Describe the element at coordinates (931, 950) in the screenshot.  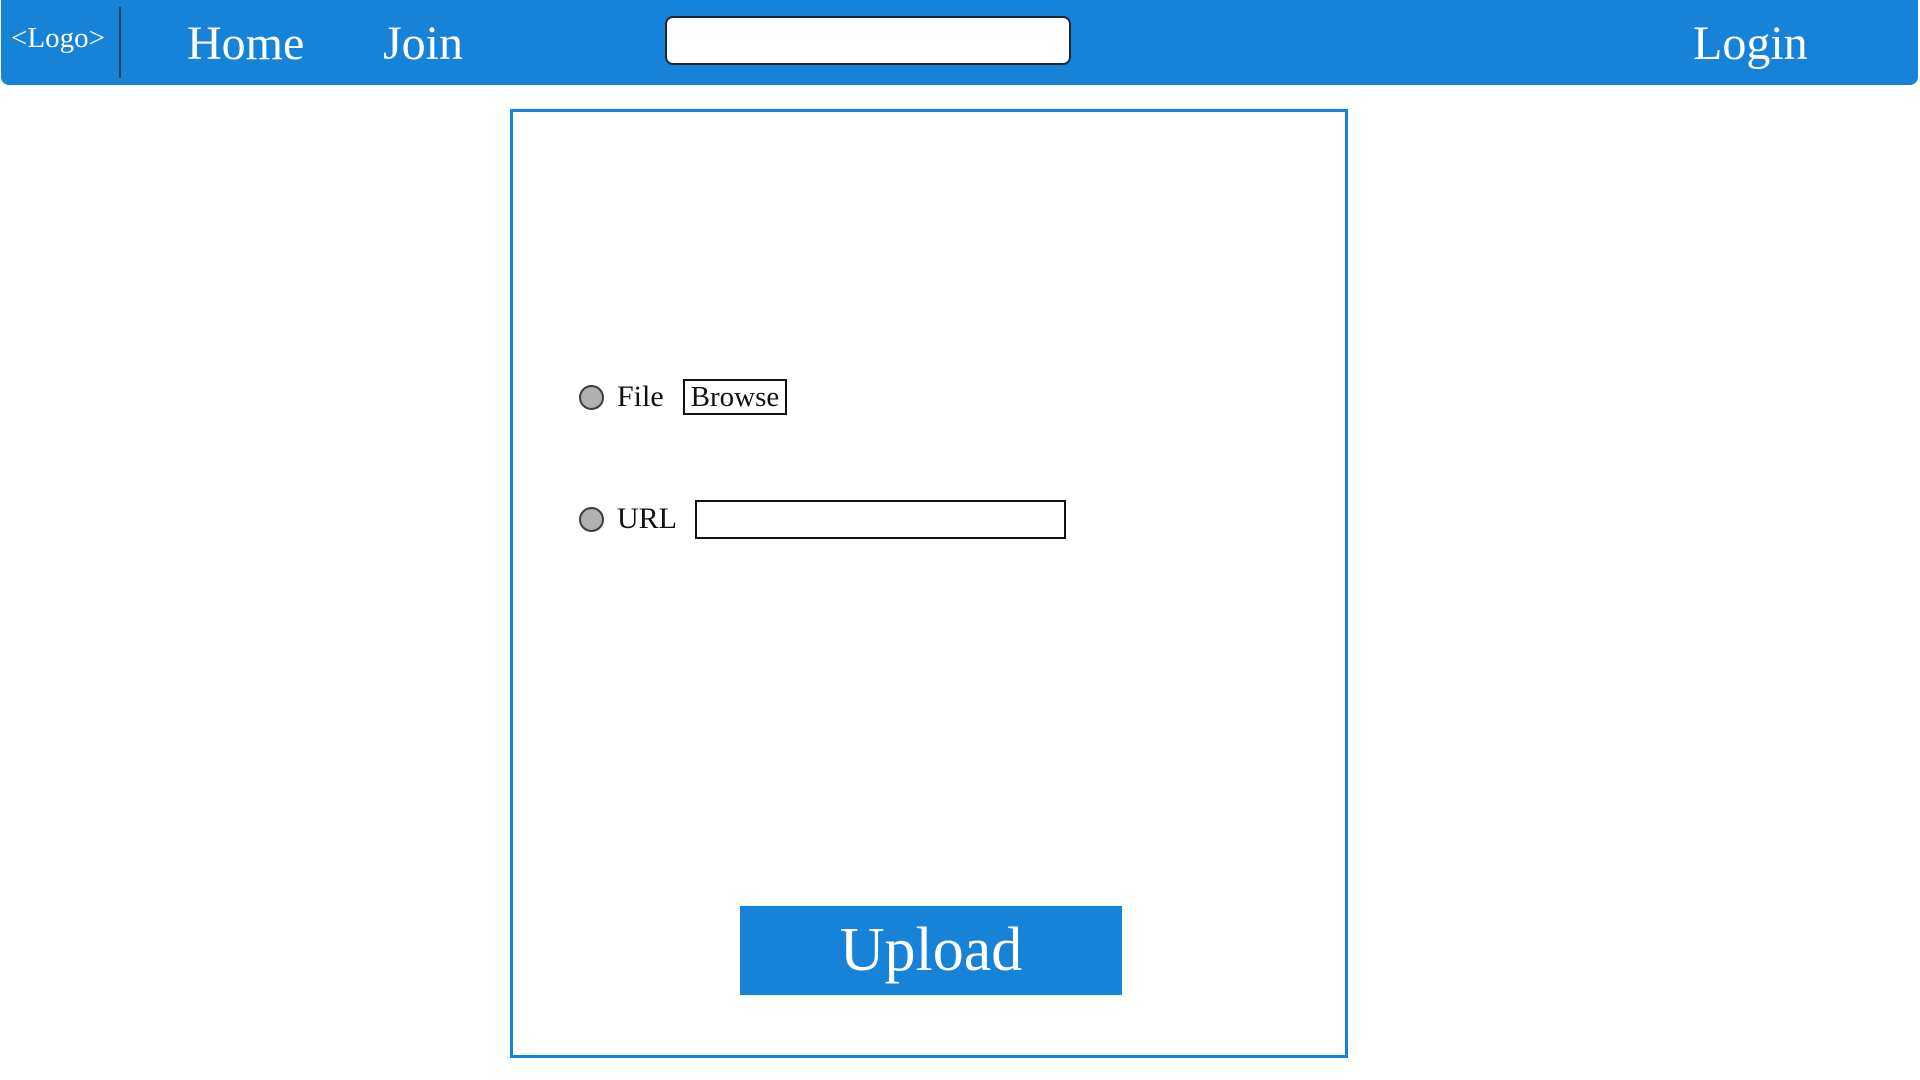
I see `upload-button: Upload` at that location.